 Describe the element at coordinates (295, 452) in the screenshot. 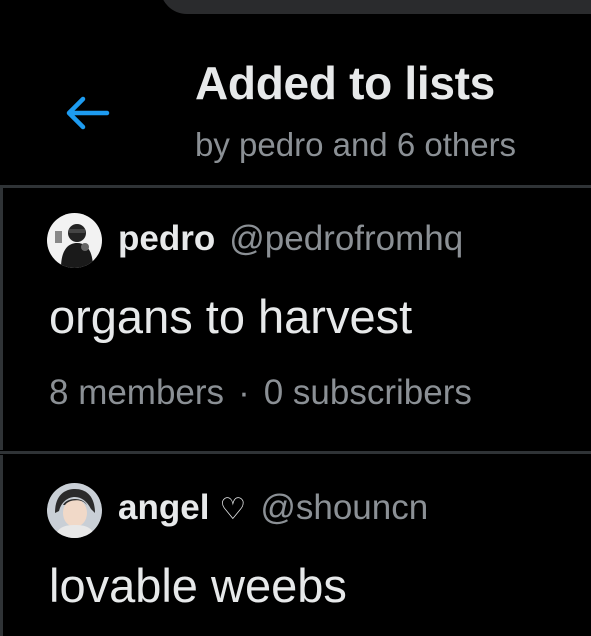

I see `divider` at that location.